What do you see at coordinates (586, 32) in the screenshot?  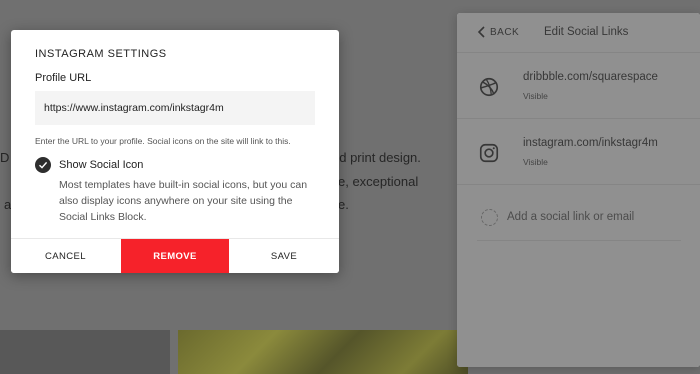 I see `panel-title: Edit Social Links` at bounding box center [586, 32].